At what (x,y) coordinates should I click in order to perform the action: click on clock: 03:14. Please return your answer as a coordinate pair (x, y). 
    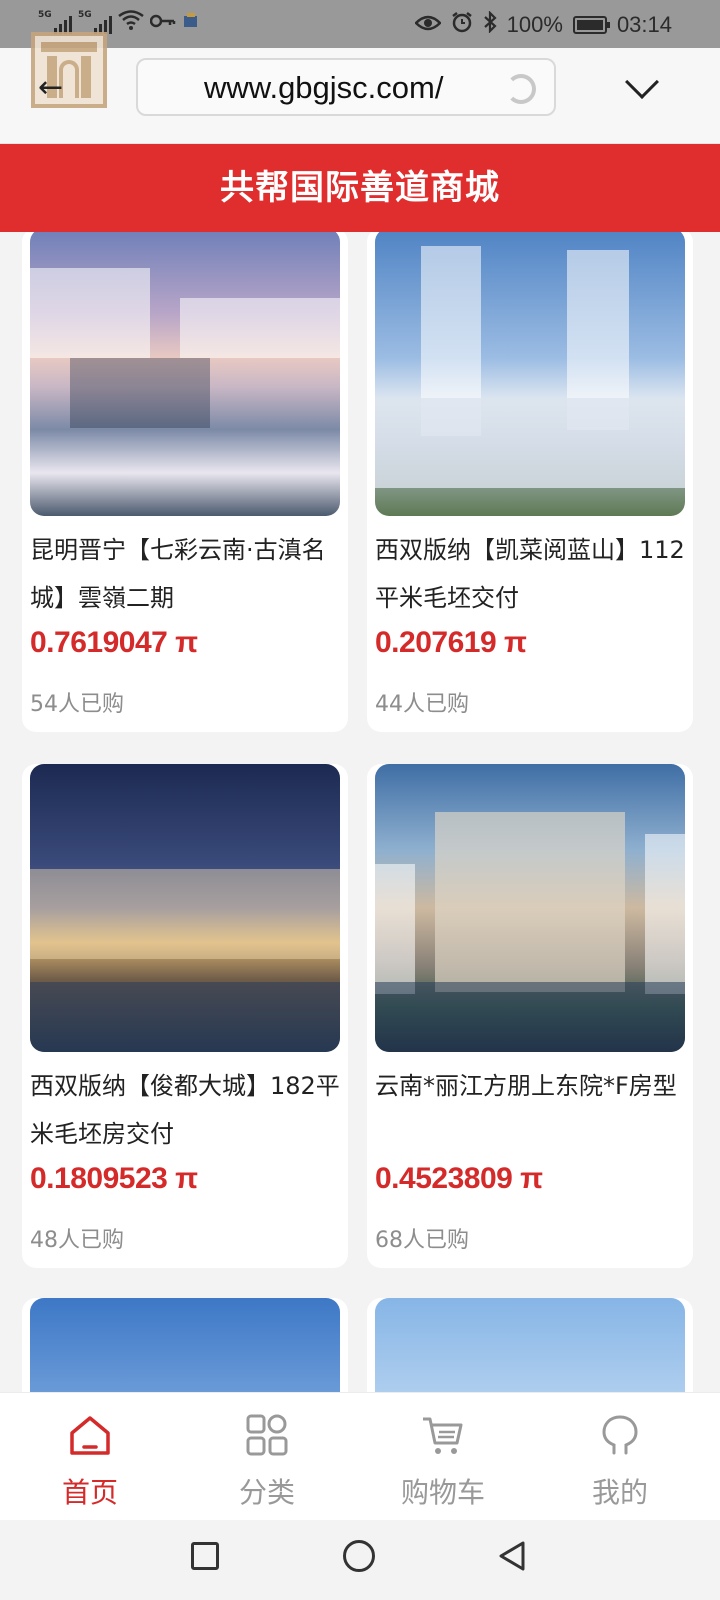
    Looking at the image, I should click on (644, 24).